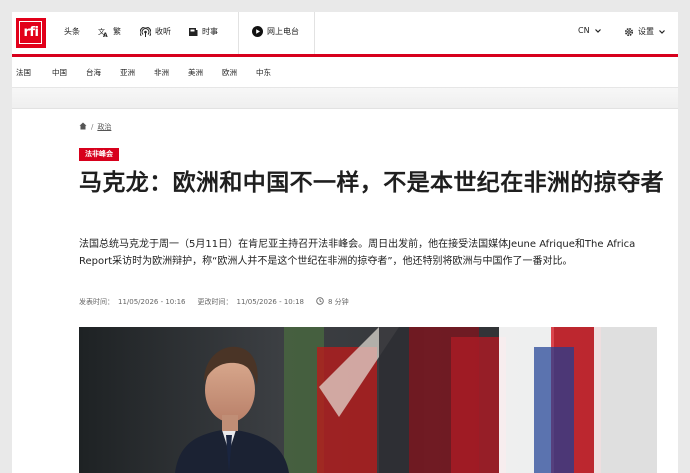 The image size is (690, 473). What do you see at coordinates (104, 127) in the screenshot?
I see `breadcrumb-section-link: 政治` at bounding box center [104, 127].